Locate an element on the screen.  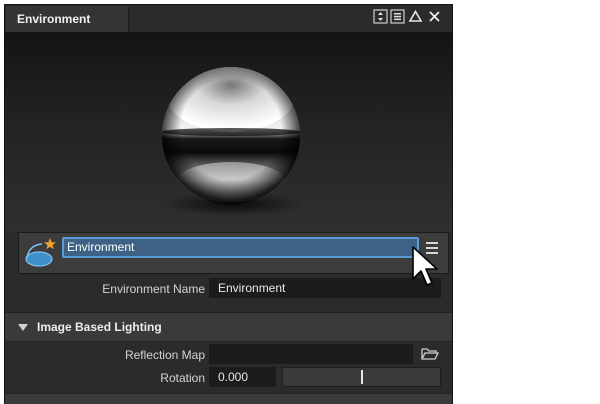
reflection-map-field is located at coordinates (311, 354).